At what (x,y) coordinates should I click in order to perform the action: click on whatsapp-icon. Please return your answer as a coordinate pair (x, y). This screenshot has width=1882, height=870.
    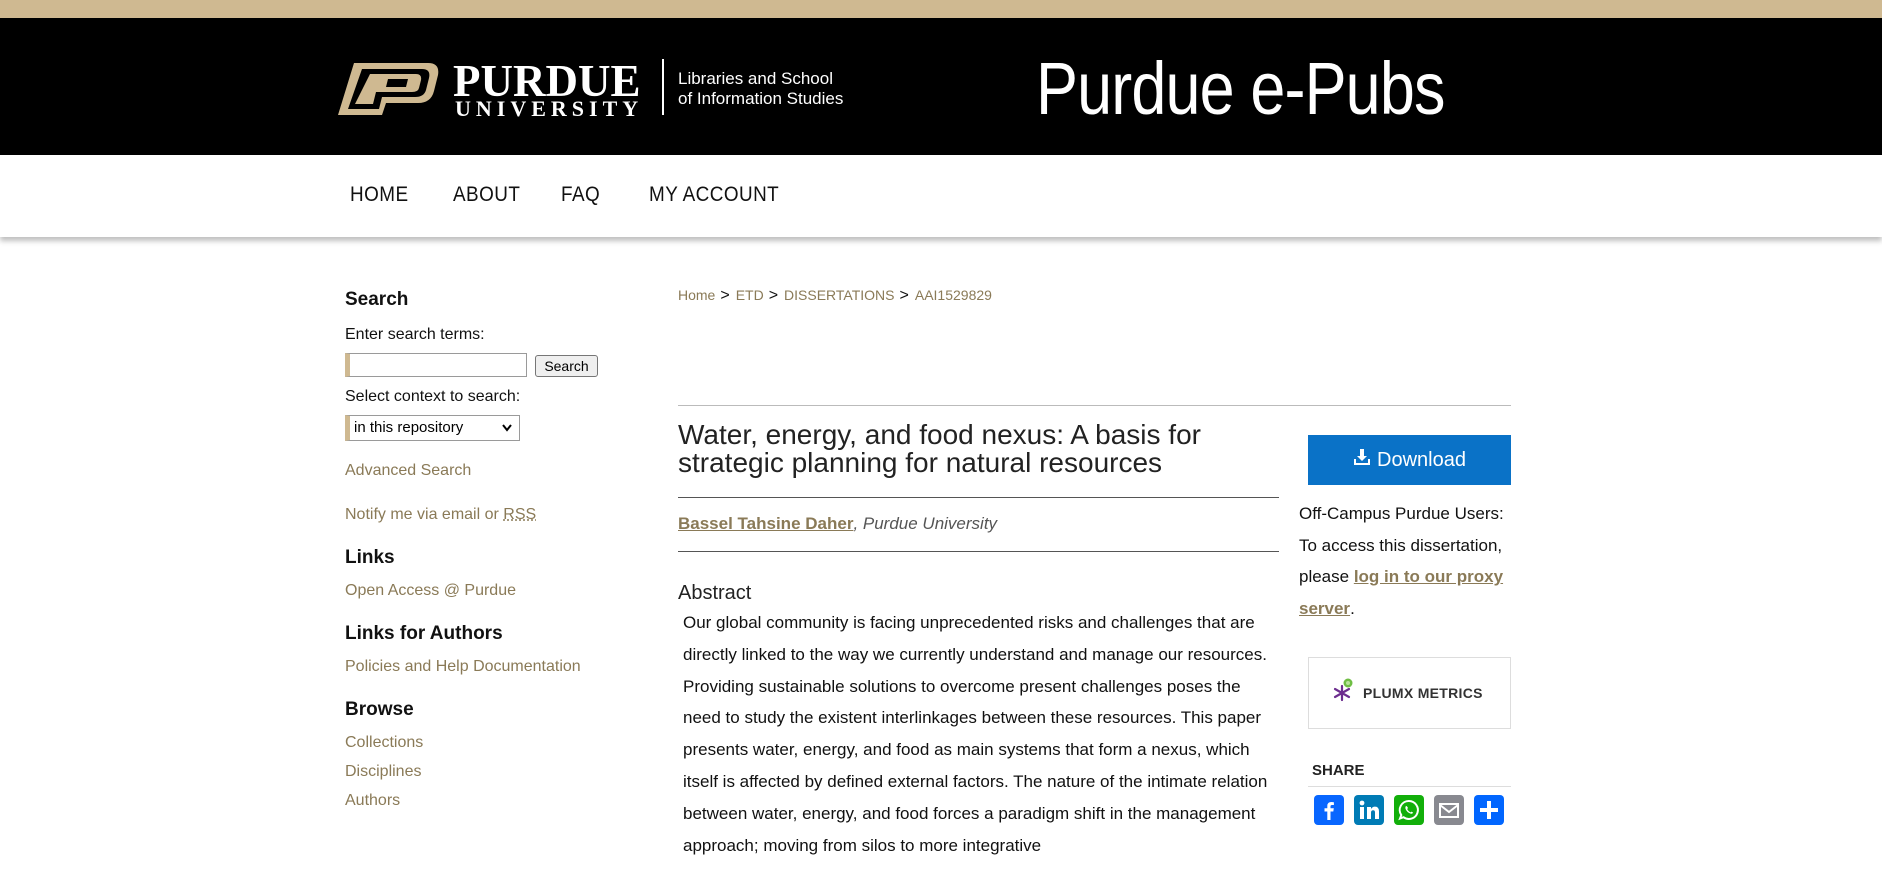
    Looking at the image, I should click on (1409, 810).